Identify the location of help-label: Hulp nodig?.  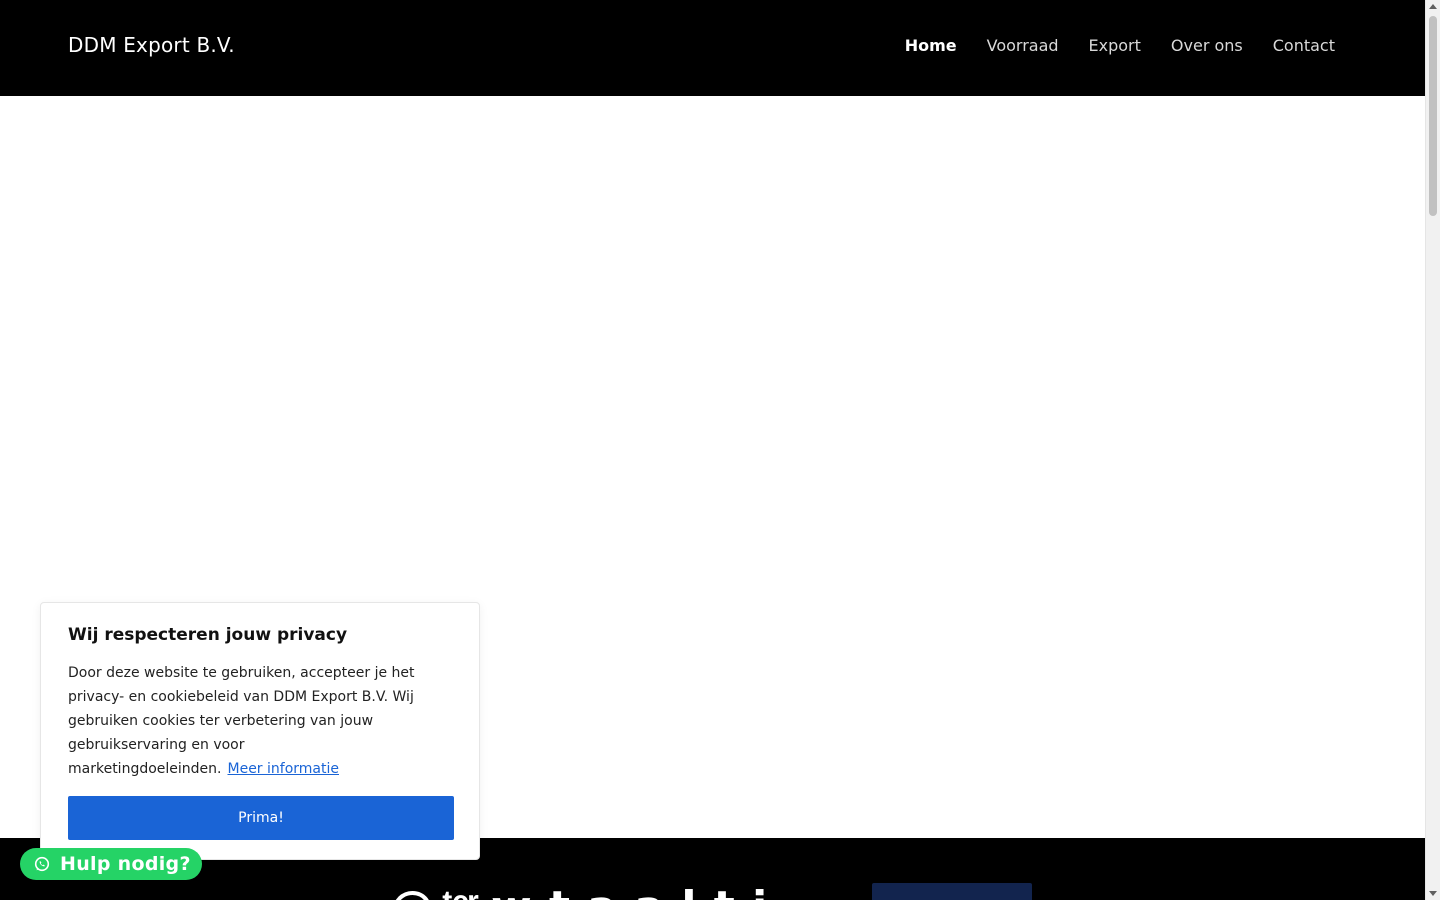
(125, 864).